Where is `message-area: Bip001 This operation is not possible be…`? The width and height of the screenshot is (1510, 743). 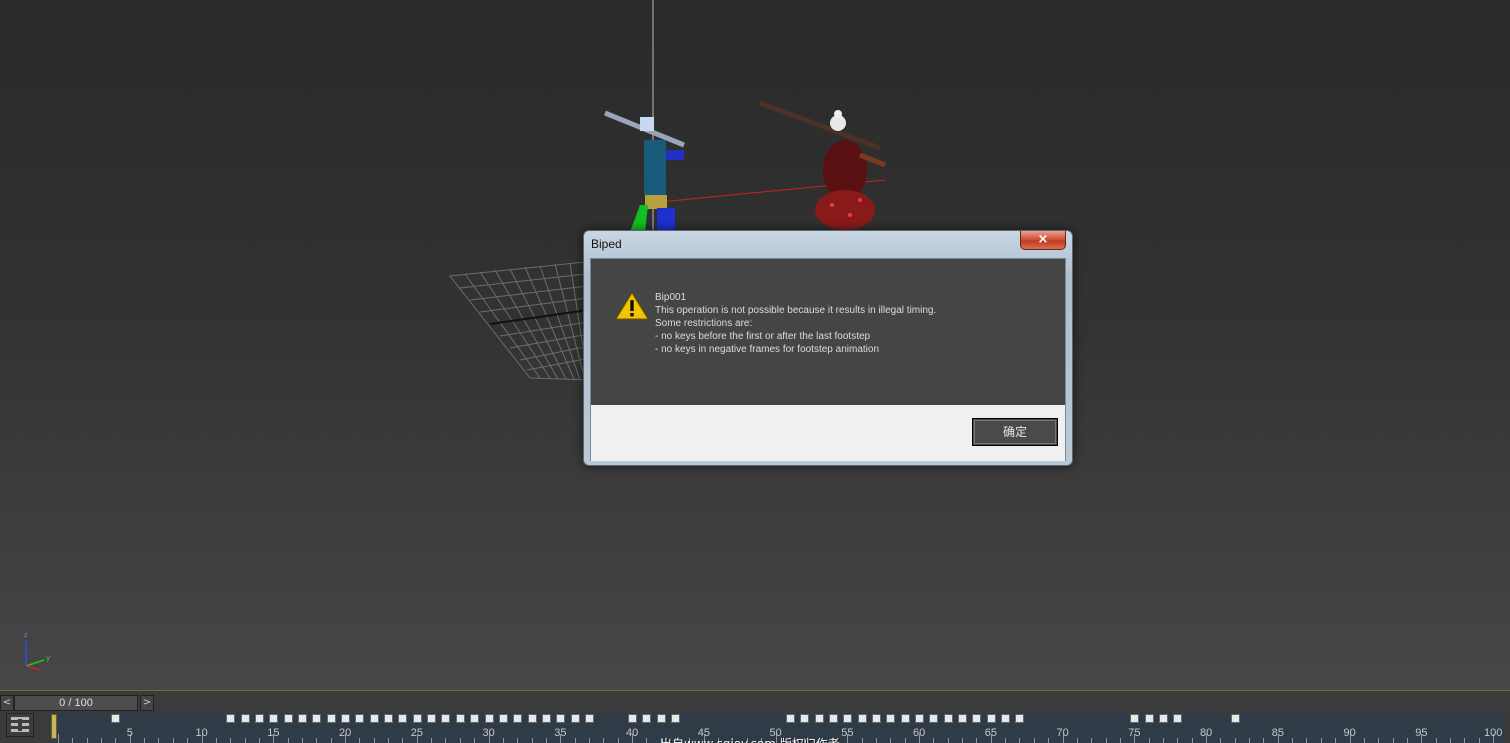 message-area: Bip001 This operation is not possible be… is located at coordinates (828, 332).